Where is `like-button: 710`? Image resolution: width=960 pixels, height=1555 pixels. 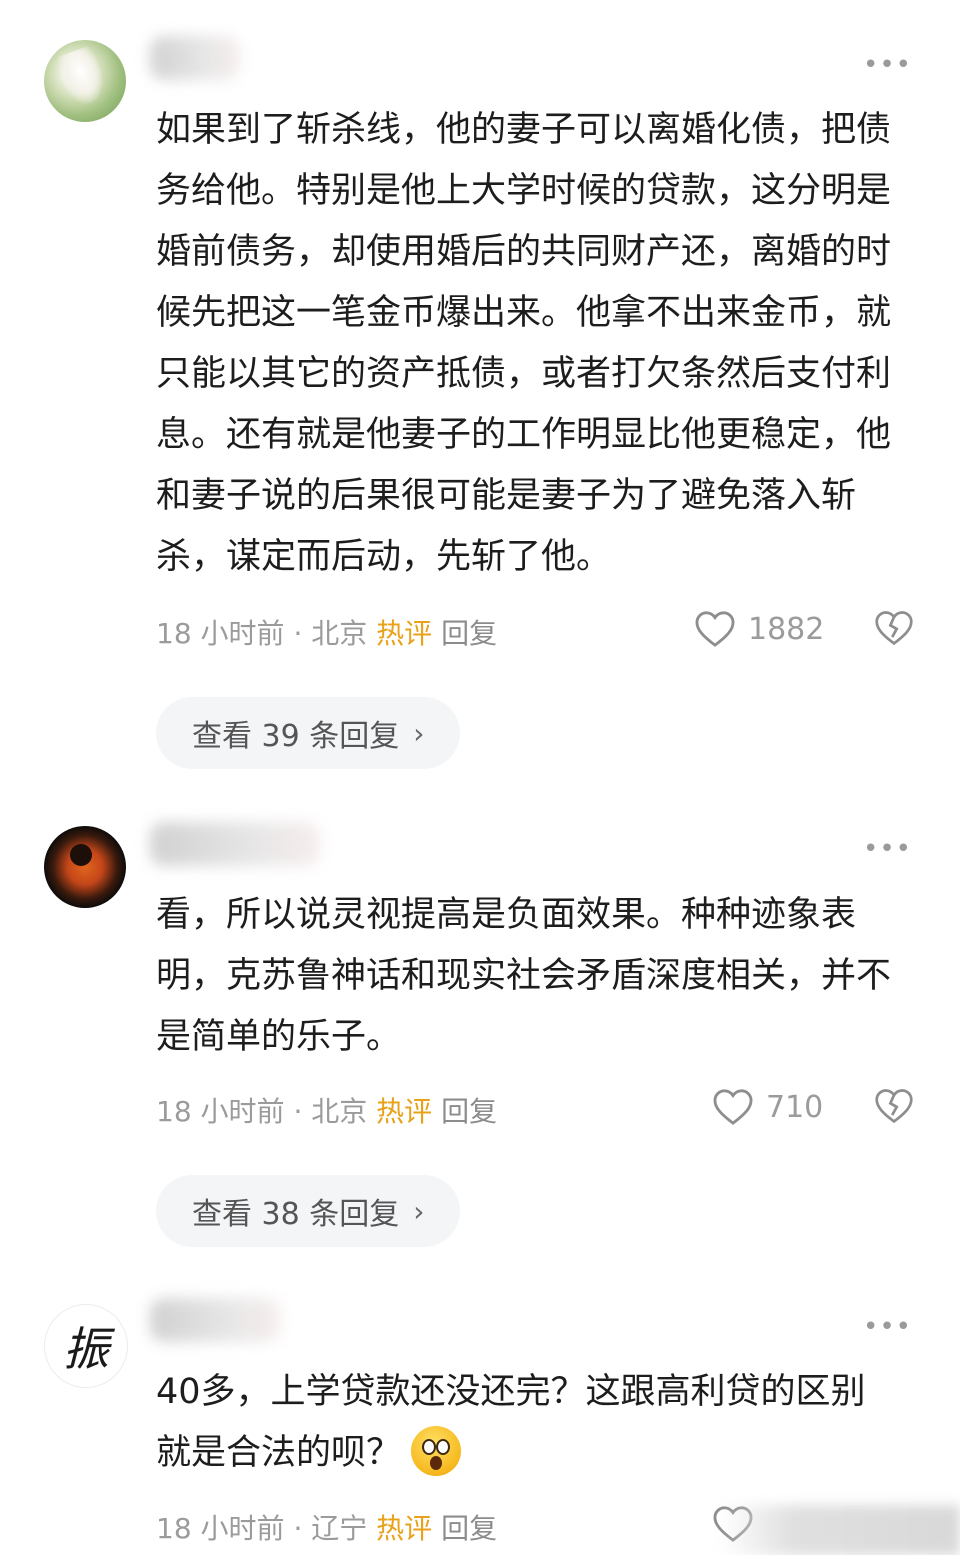 like-button: 710 is located at coordinates (767, 1107).